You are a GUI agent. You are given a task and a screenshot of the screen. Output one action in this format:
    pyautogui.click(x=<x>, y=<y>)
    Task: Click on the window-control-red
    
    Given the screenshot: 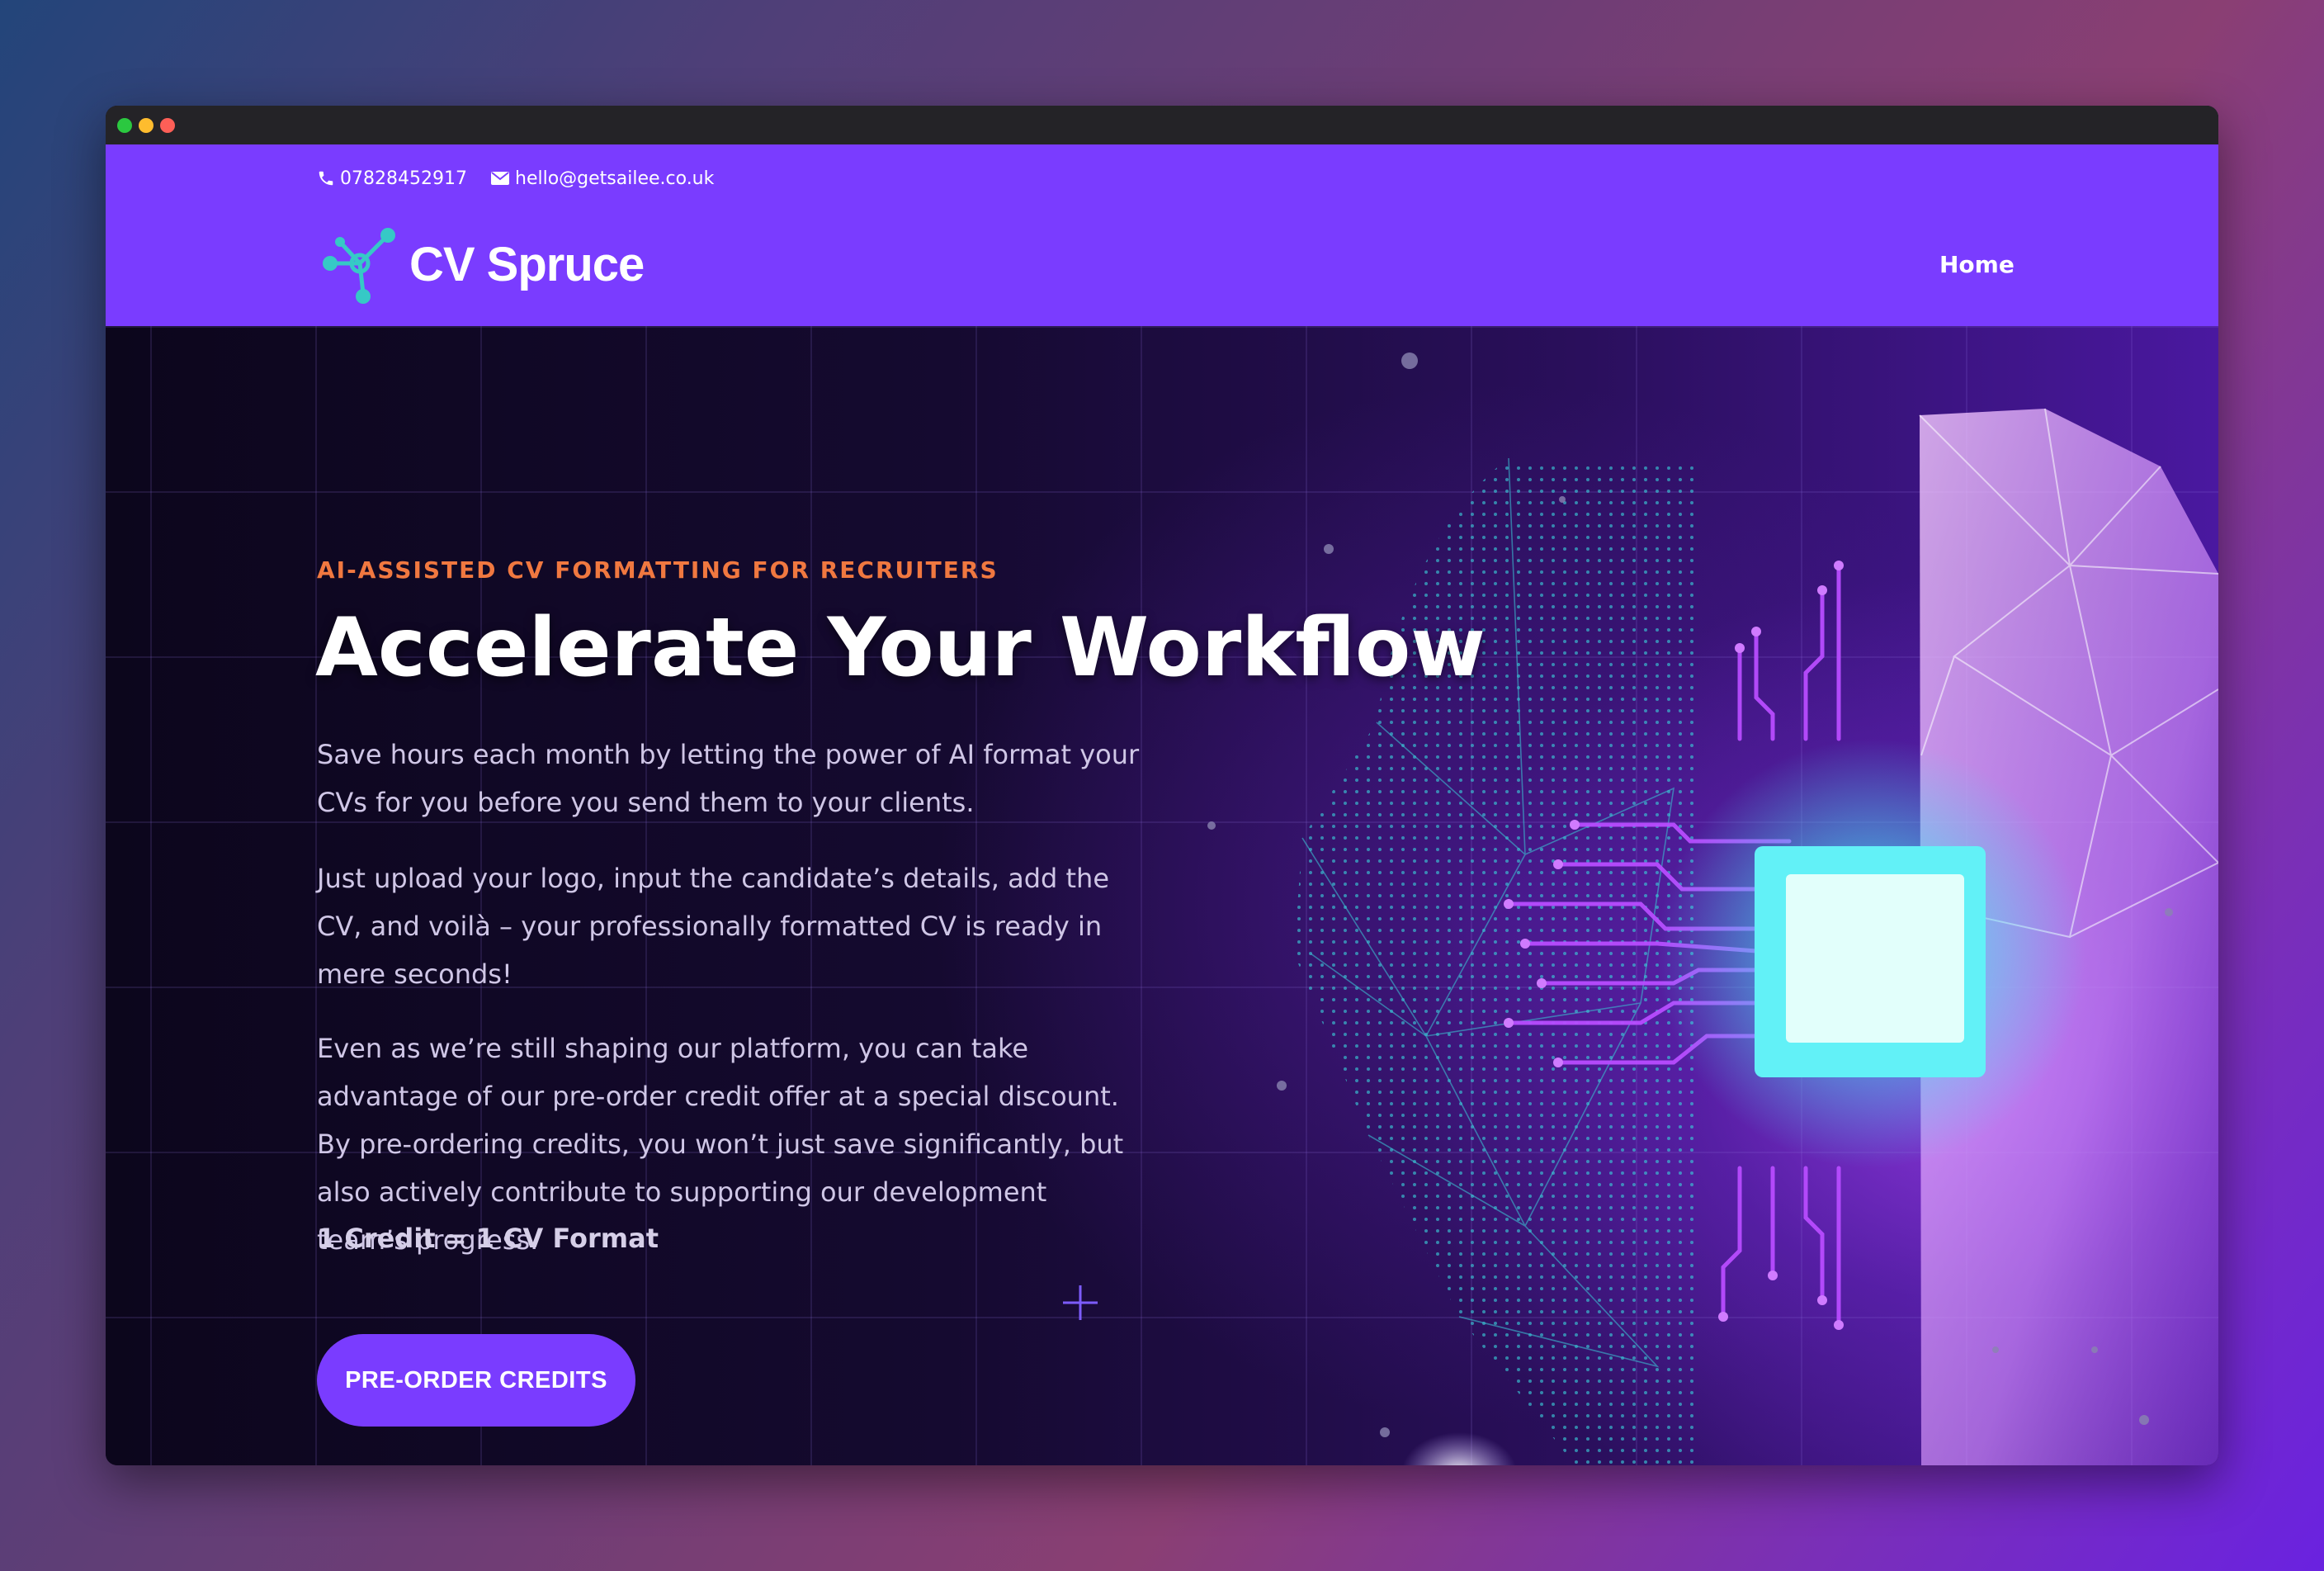 What is the action you would take?
    pyautogui.click(x=167, y=126)
    